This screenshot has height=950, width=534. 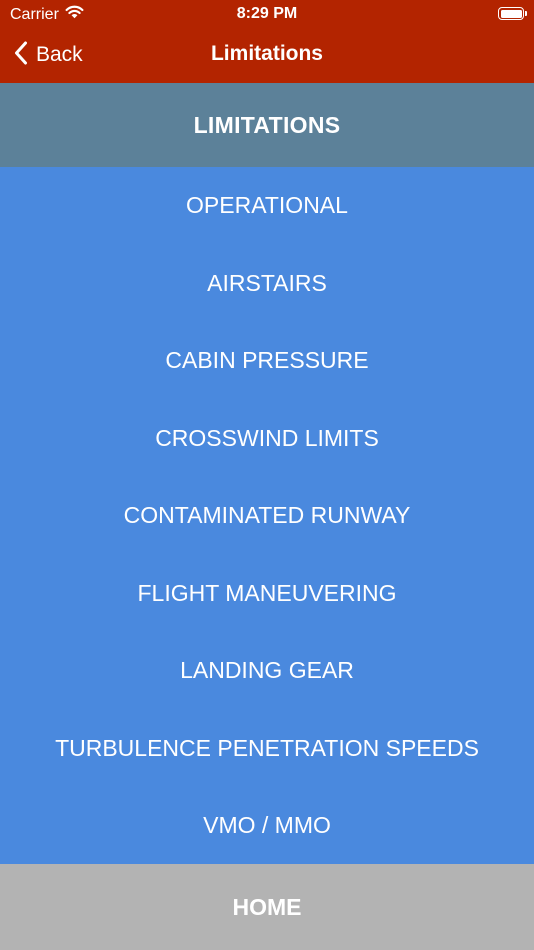 What do you see at coordinates (267, 907) in the screenshot?
I see `home-button: HOME` at bounding box center [267, 907].